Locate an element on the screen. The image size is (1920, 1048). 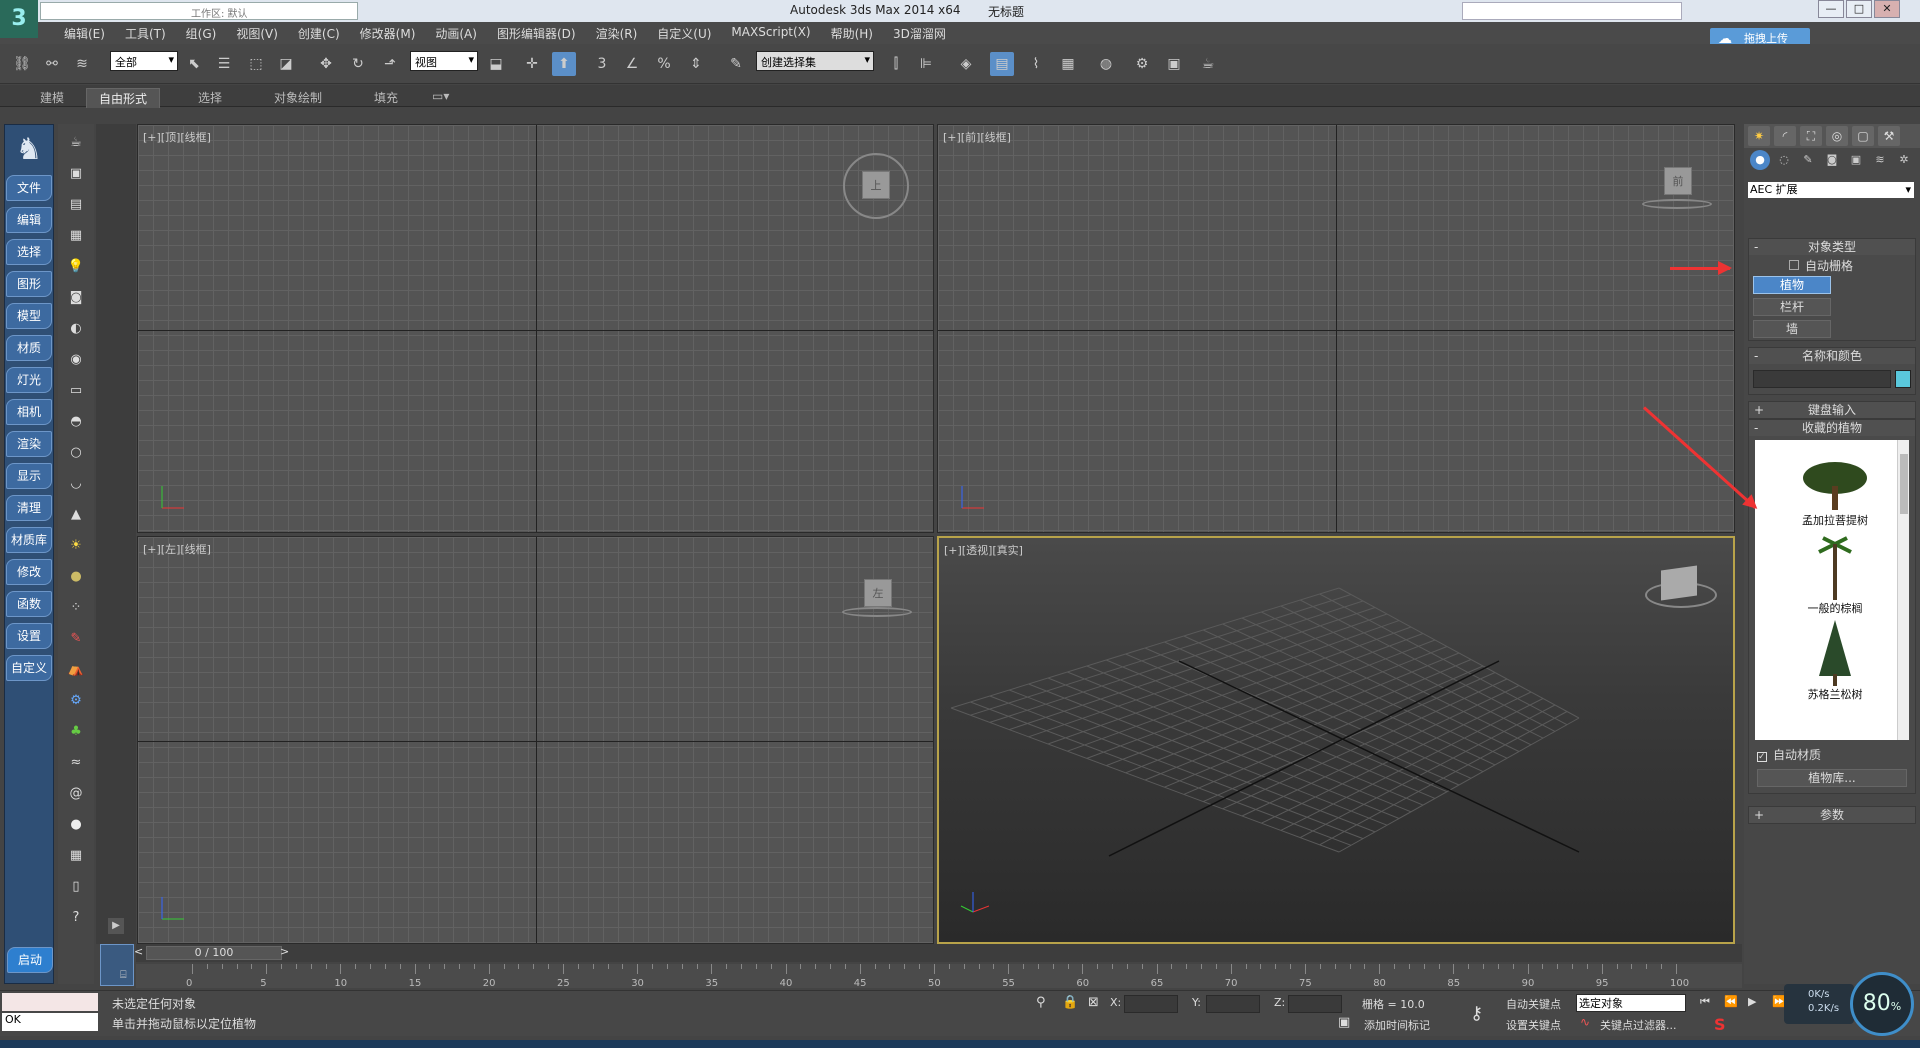
ribbon-options-icon: ▭▾ is located at coordinates (440, 96).